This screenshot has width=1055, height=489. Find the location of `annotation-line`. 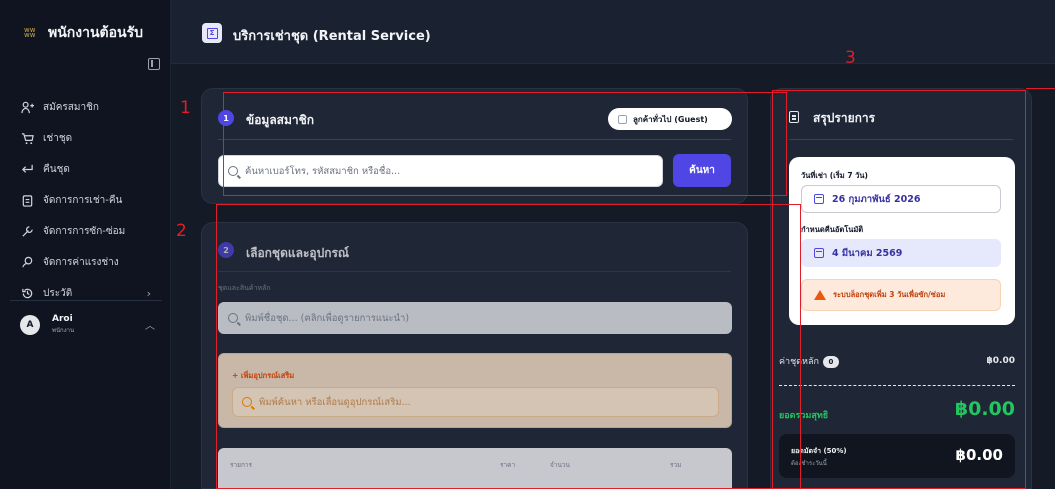

annotation-line is located at coordinates (1040, 88).